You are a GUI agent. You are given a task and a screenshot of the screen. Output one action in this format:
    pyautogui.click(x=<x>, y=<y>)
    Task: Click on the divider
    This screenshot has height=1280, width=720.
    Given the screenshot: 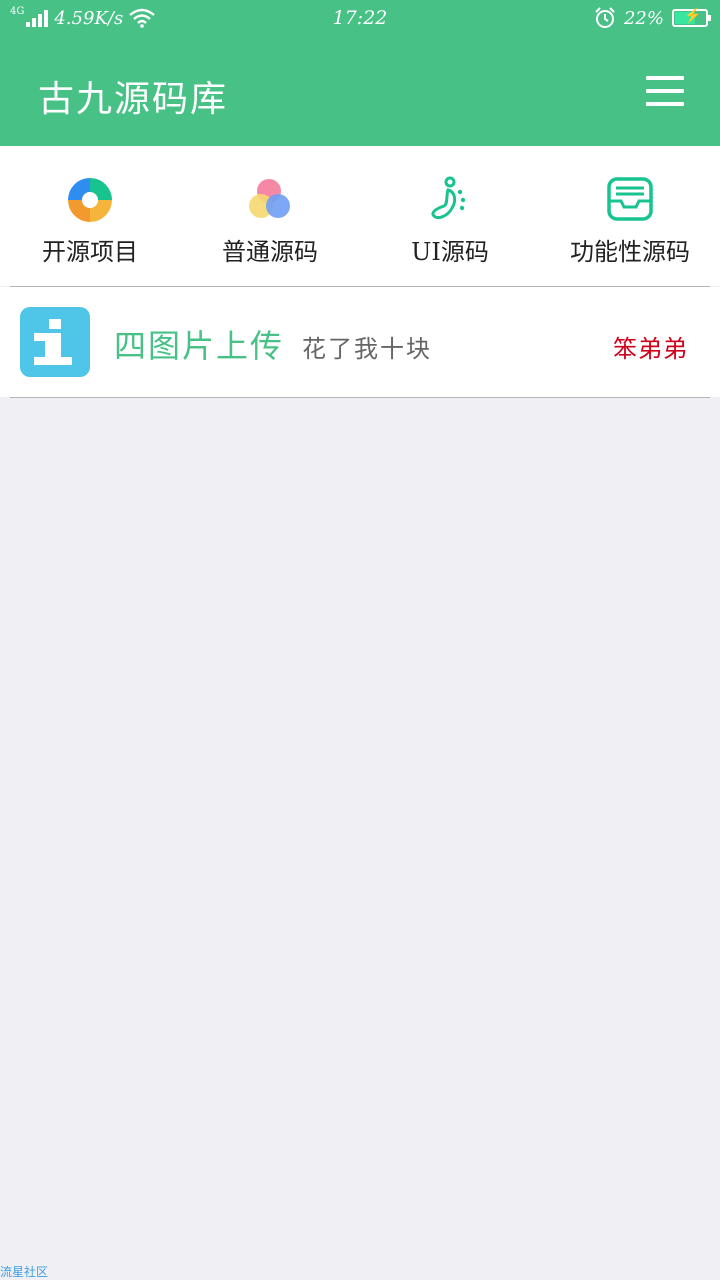 What is the action you would take?
    pyautogui.click(x=360, y=397)
    